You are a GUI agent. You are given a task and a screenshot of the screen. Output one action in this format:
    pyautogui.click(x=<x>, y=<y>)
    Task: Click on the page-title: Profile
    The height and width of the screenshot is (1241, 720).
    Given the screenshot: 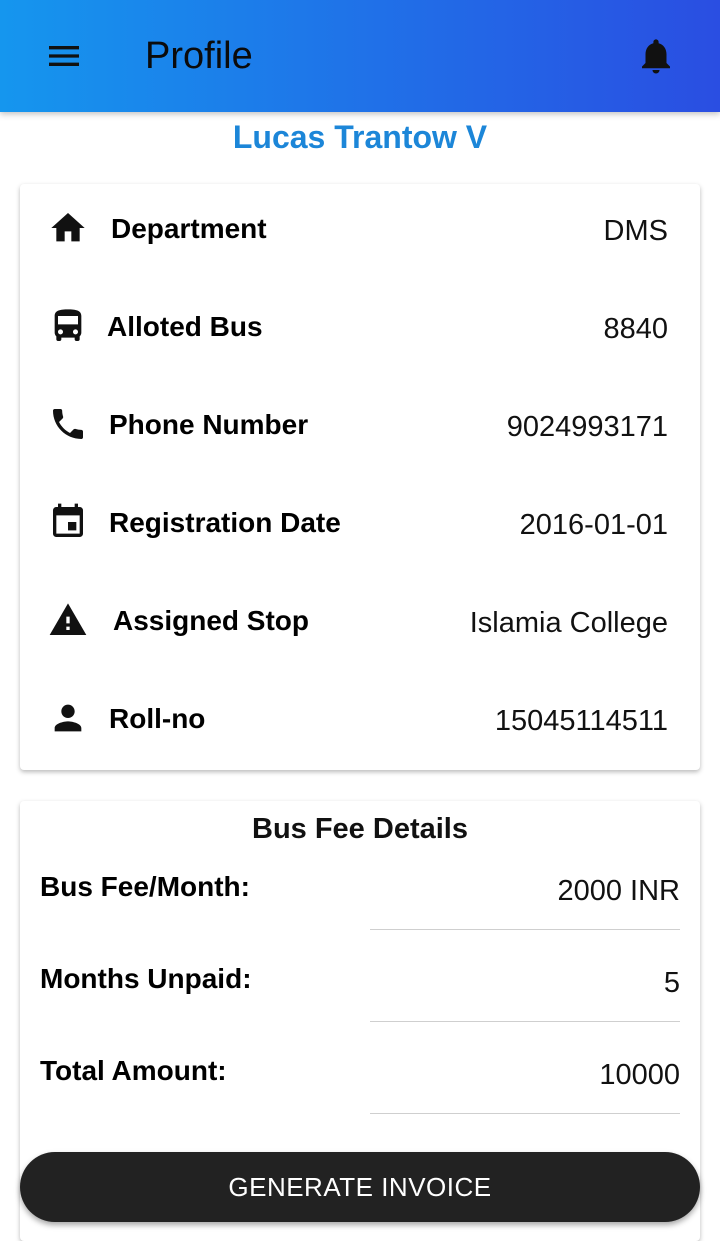 What is the action you would take?
    pyautogui.click(x=199, y=56)
    